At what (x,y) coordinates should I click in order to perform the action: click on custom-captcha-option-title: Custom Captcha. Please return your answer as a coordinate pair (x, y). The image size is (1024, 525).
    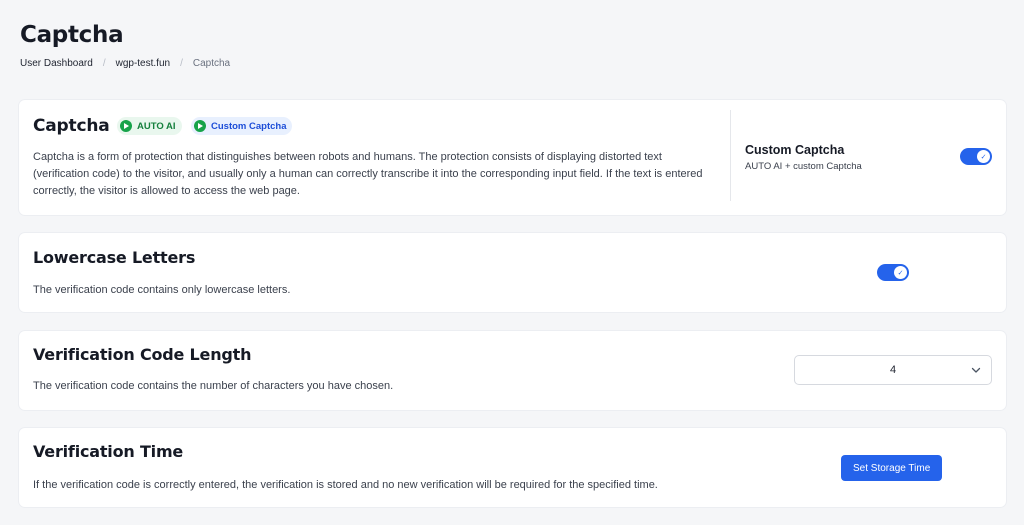
    Looking at the image, I should click on (795, 150).